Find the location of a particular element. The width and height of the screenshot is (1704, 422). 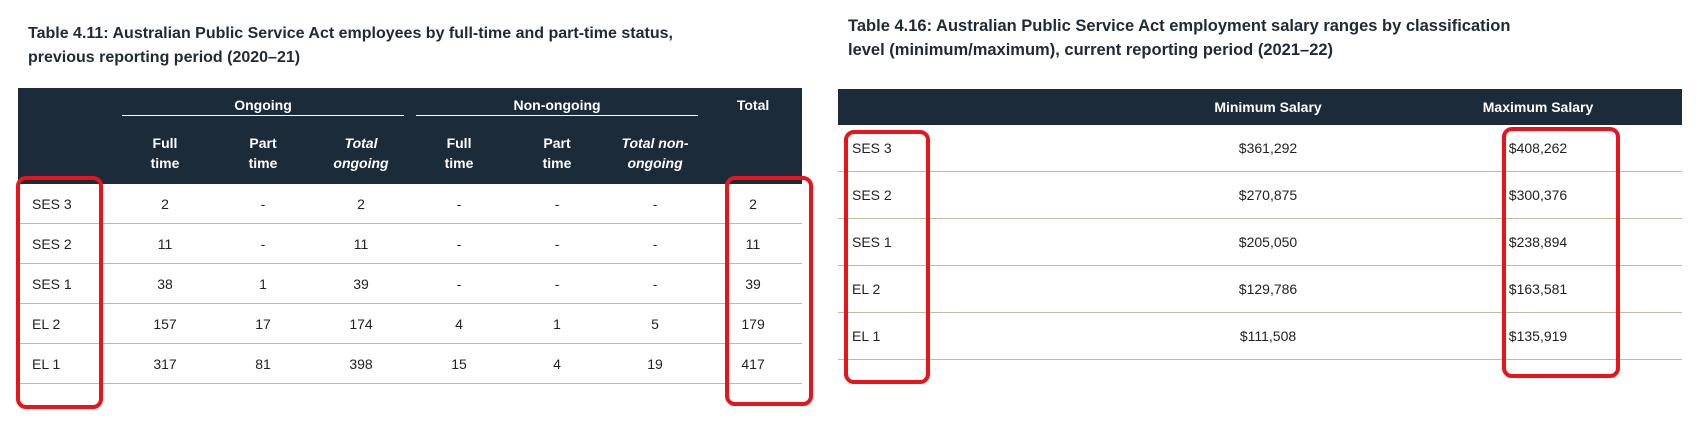

table-cell: $361,292 is located at coordinates (1268, 148).